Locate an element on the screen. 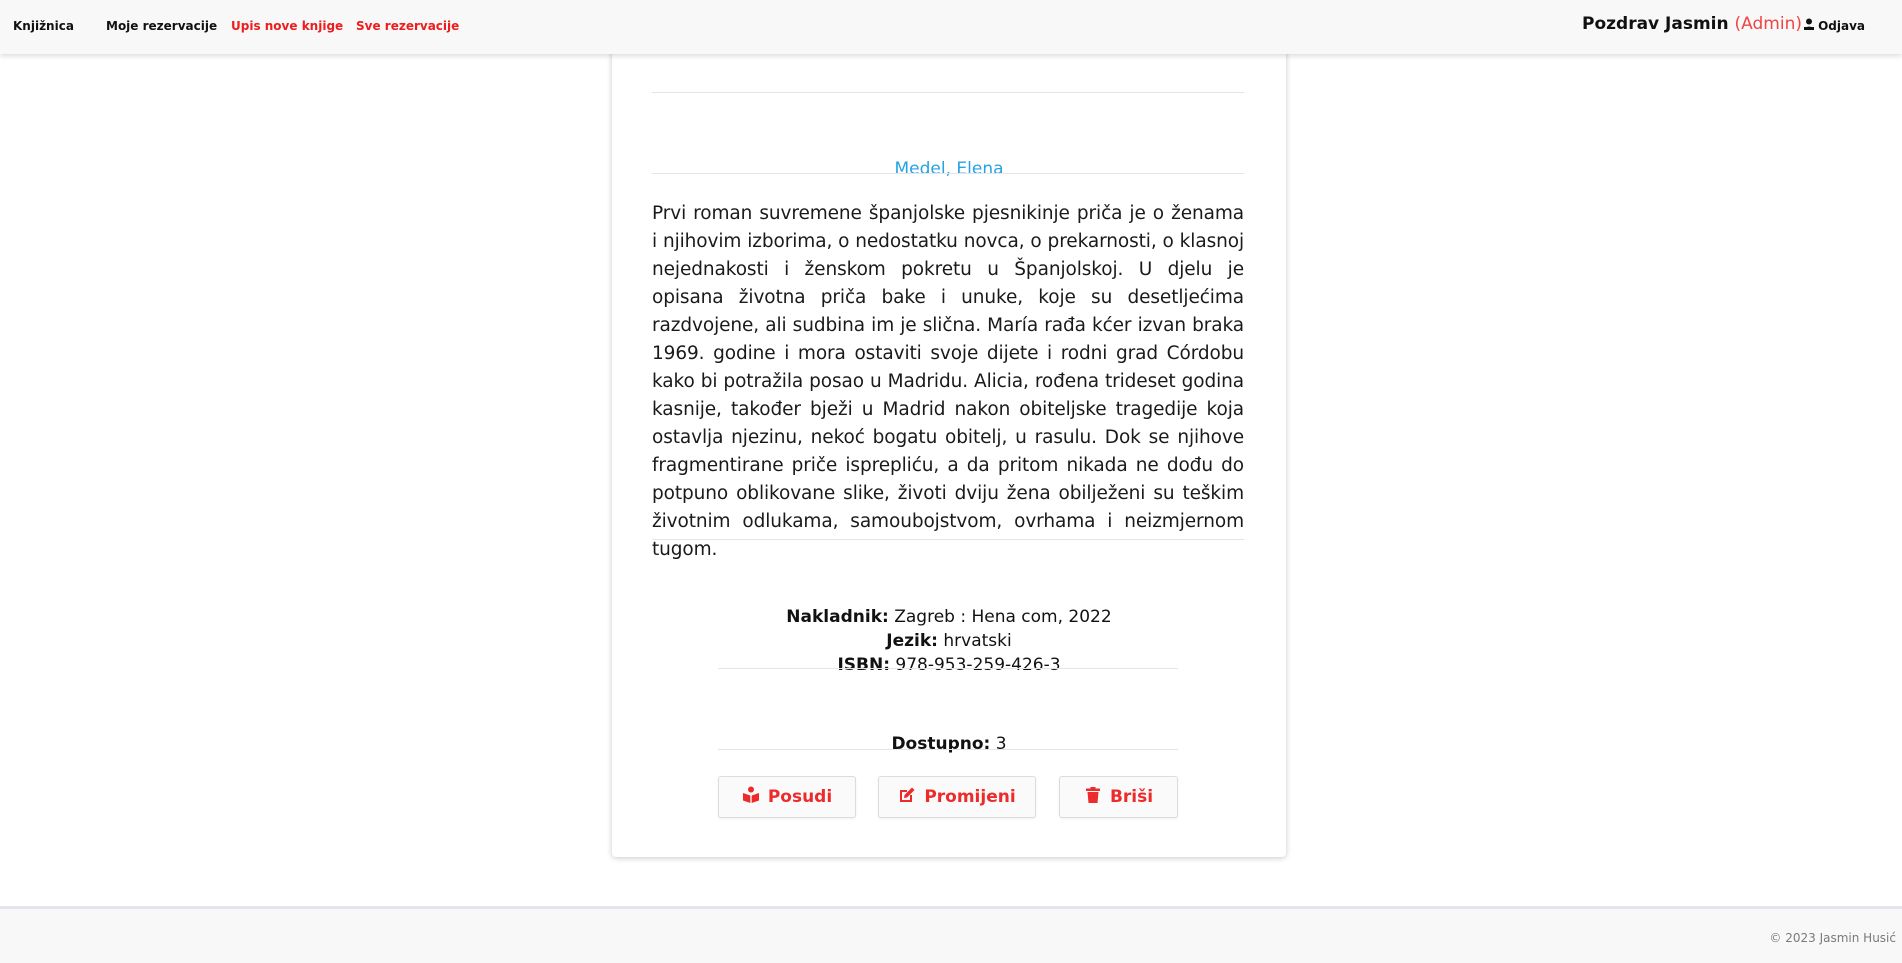 The height and width of the screenshot is (963, 1902). publisher-row: Nakladnik: Zagreb : Hena com, 2022 is located at coordinates (949, 617).